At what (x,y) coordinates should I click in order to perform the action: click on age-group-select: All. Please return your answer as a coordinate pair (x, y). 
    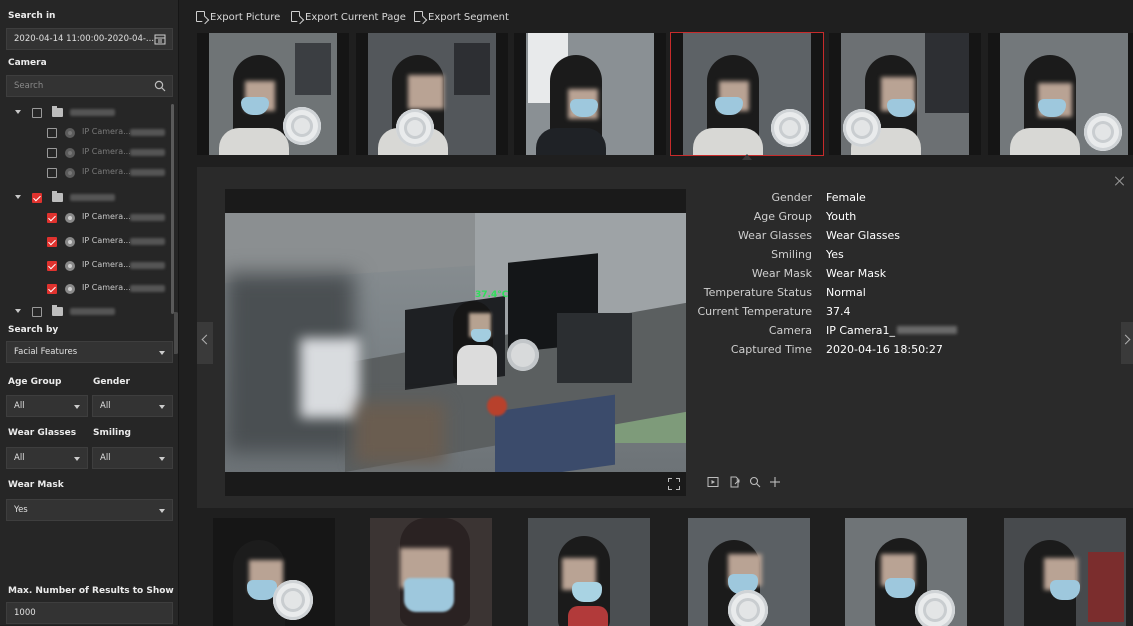
    Looking at the image, I should click on (47, 406).